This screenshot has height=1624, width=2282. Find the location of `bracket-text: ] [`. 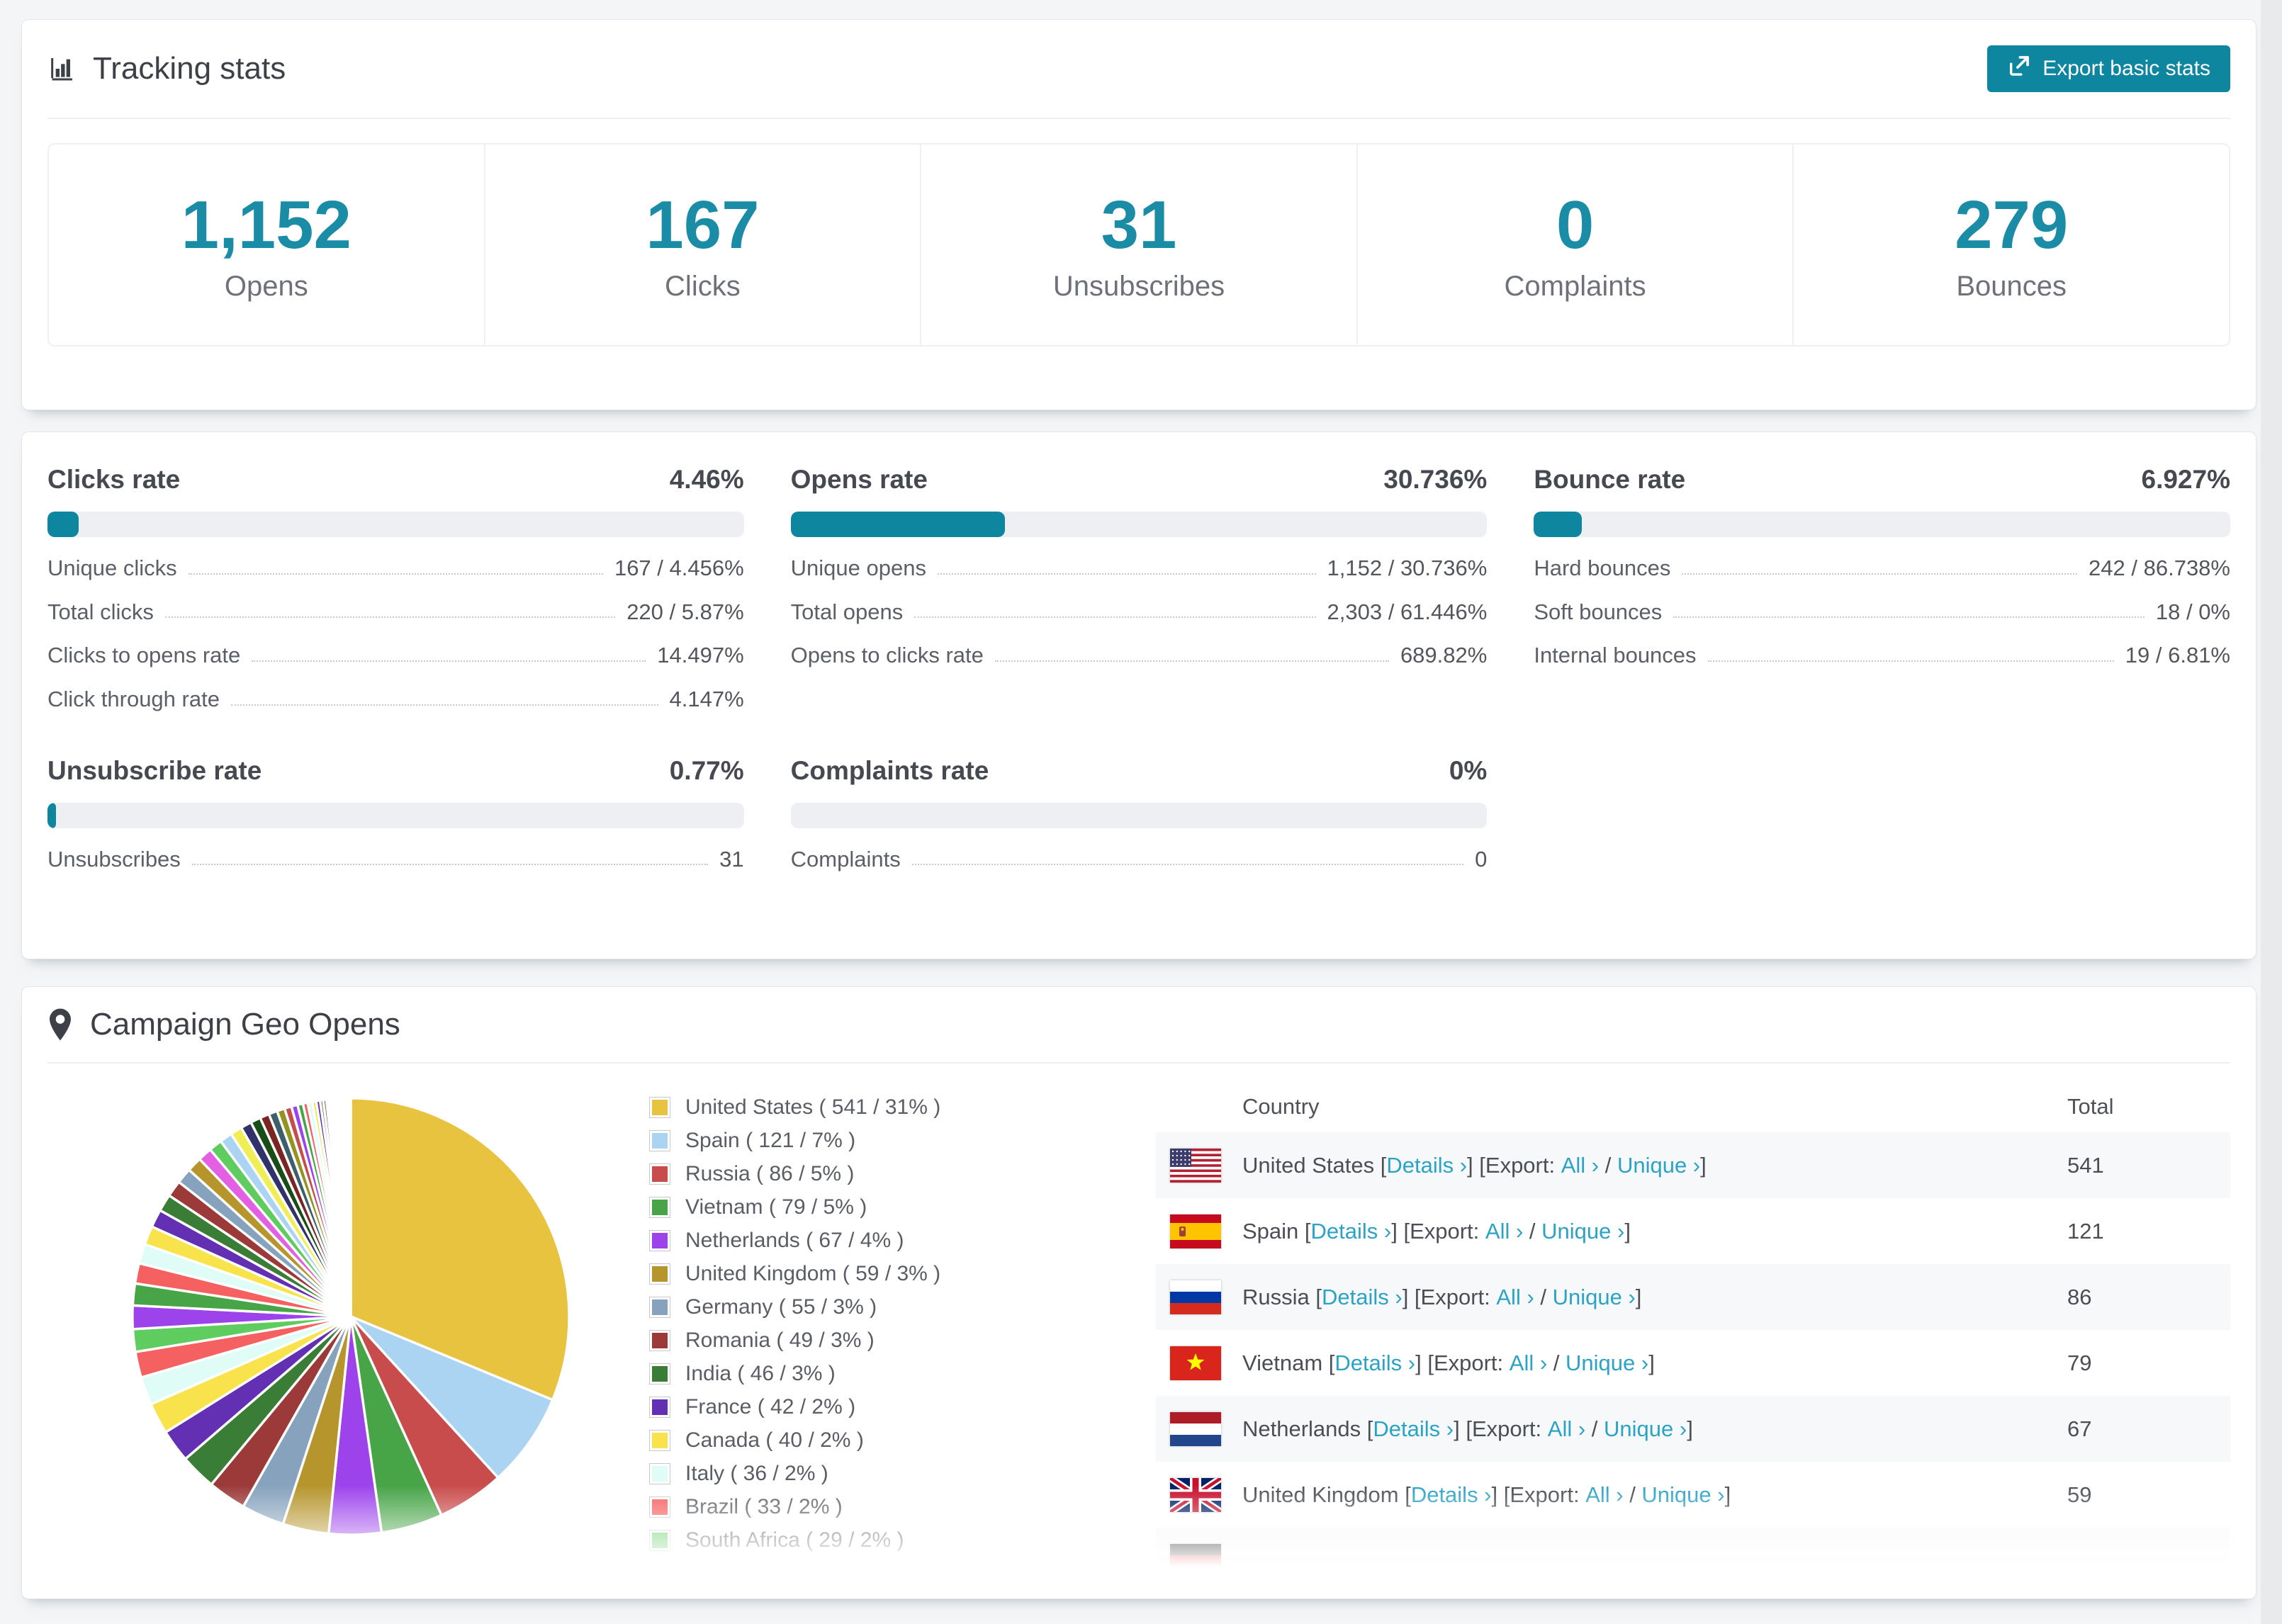

bracket-text: ] [ is located at coordinates (1476, 1165).